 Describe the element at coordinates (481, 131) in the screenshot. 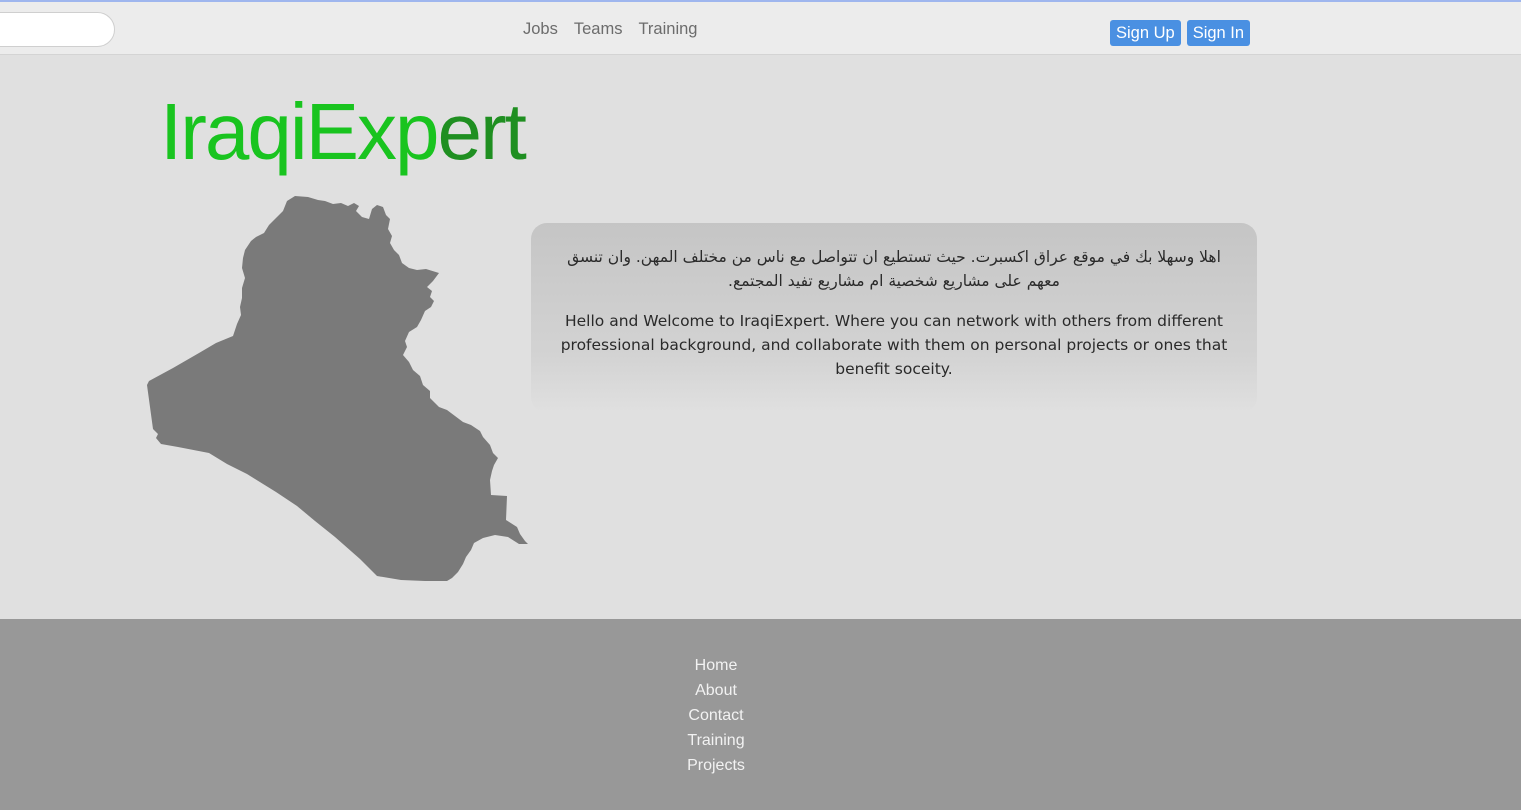

I see `logo-text-end: ert` at that location.